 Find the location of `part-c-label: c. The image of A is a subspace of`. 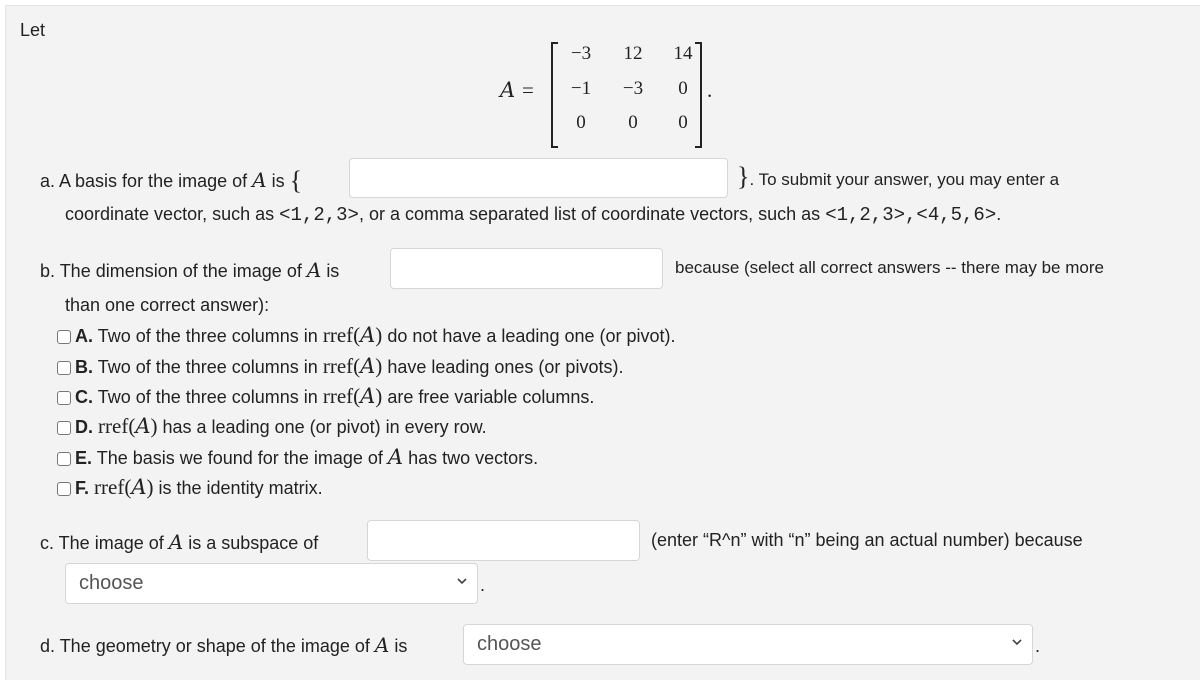

part-c-label: c. The image of A is a subspace of is located at coordinates (179, 542).